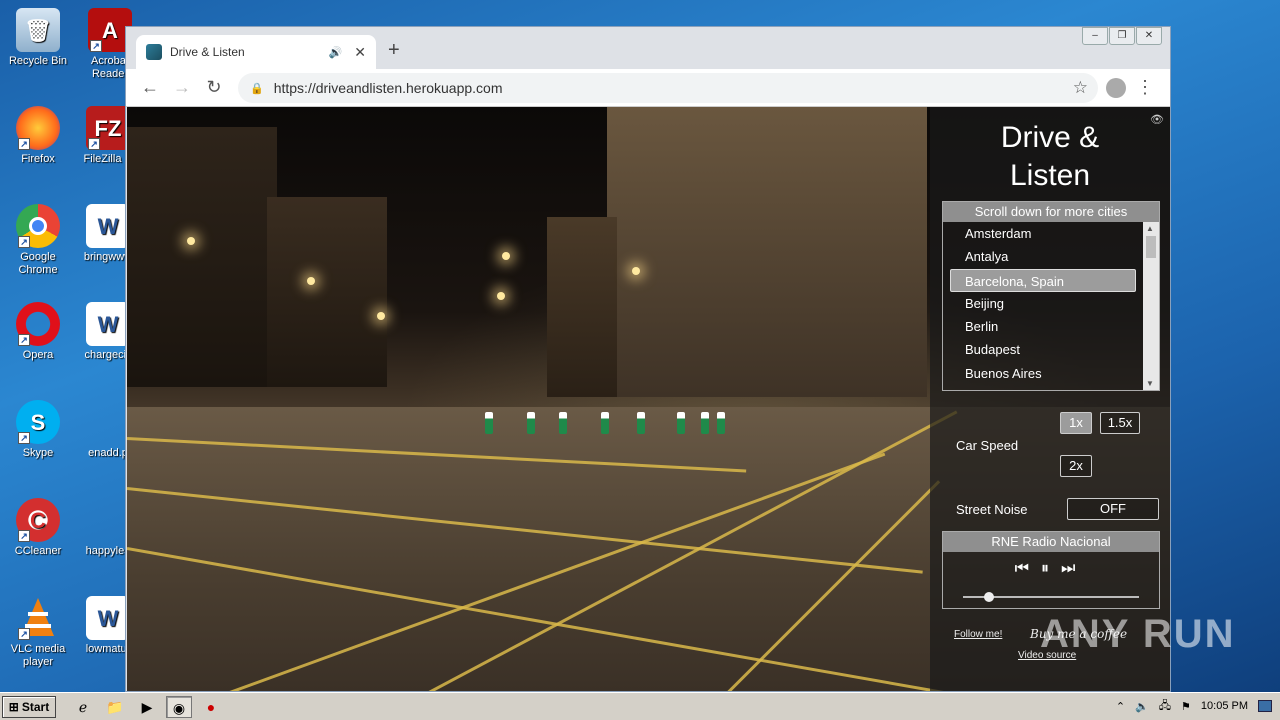 The height and width of the screenshot is (720, 1280). Describe the element at coordinates (108, 520) in the screenshot. I see `file-icon` at that location.